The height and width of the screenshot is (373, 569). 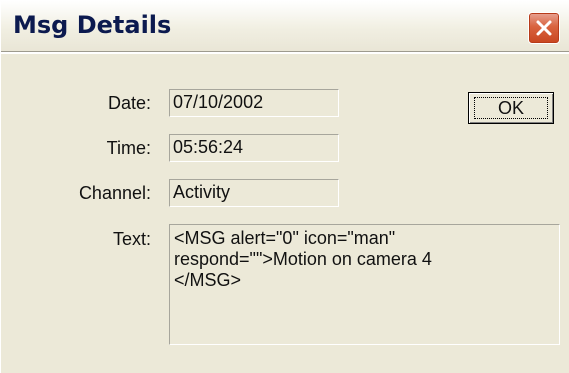 I want to click on close-button, so click(x=544, y=28).